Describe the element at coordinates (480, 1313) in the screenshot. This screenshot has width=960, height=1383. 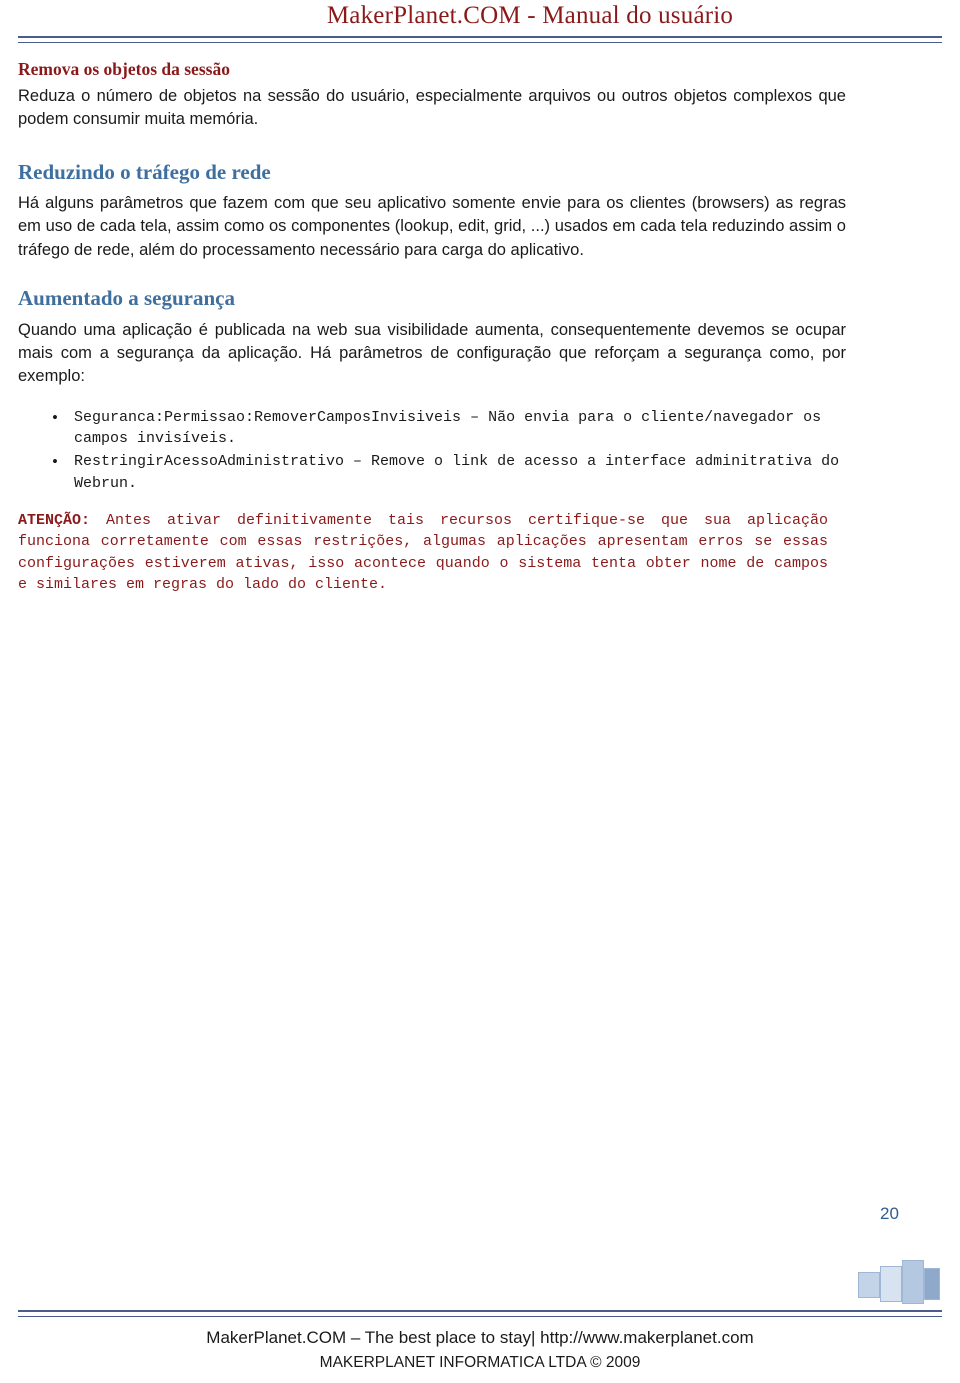
I see `footer-divider` at that location.